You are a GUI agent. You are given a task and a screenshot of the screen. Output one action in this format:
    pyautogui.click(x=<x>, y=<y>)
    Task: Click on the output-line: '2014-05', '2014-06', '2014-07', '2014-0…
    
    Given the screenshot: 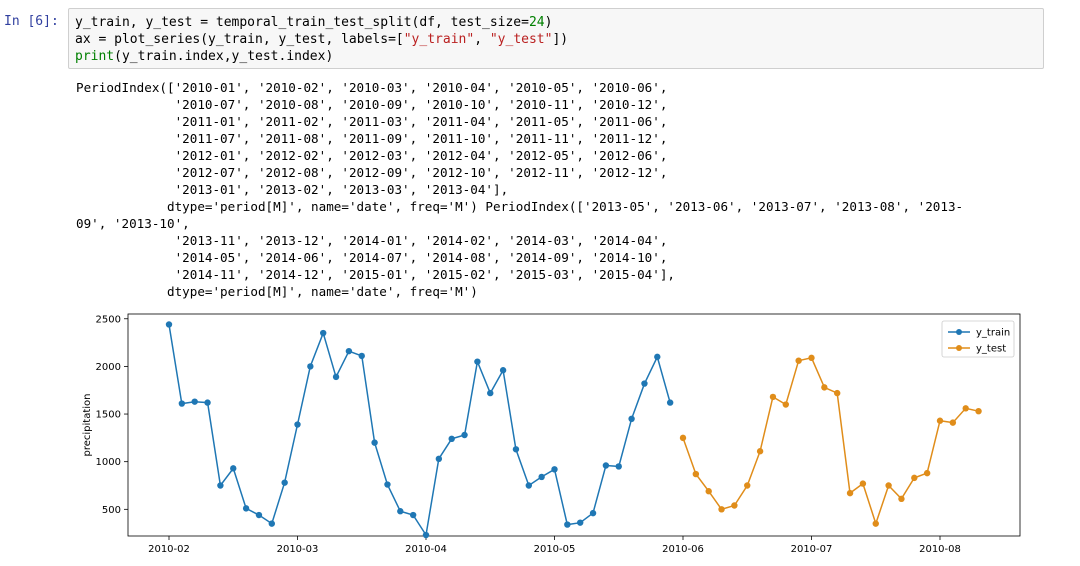 What is the action you would take?
    pyautogui.click(x=372, y=257)
    